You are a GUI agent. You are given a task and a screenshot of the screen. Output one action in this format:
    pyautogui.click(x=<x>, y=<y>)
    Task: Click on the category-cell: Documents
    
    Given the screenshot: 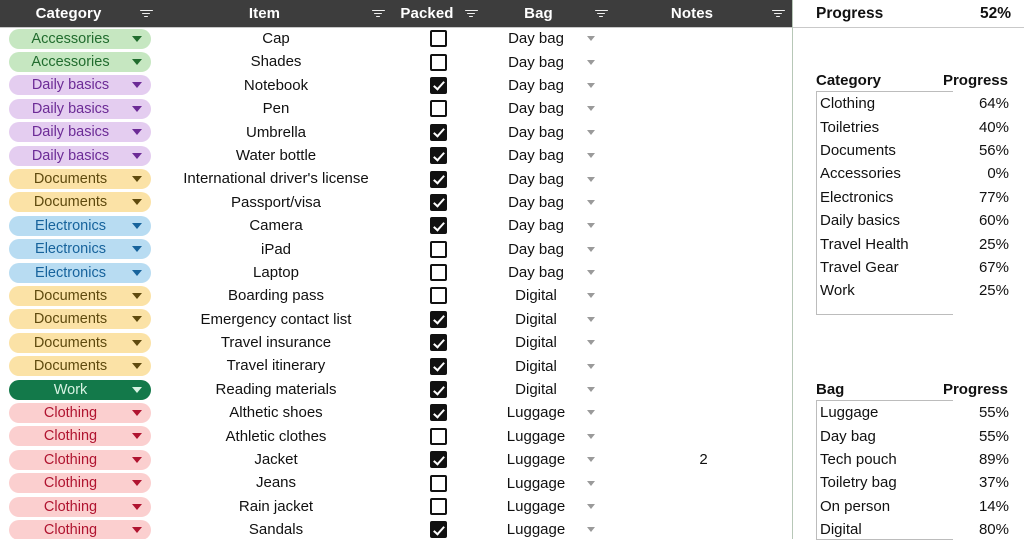 What is the action you would take?
    pyautogui.click(x=80, y=202)
    